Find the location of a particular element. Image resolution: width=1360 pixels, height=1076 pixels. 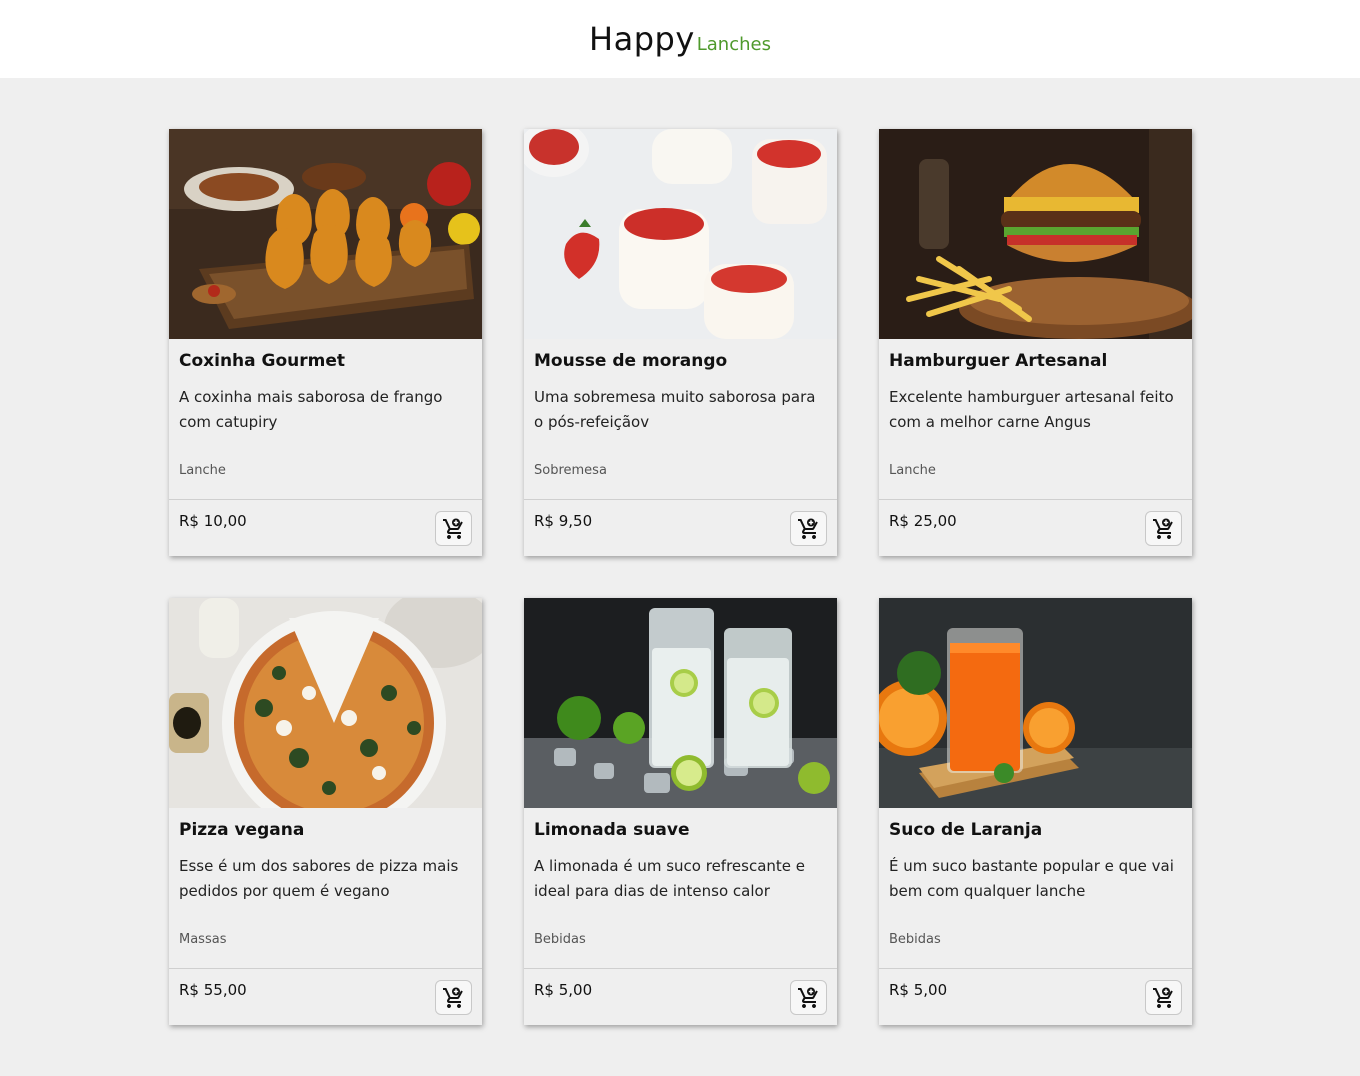

brand-logo: Happy Lanches is located at coordinates (680, 39).